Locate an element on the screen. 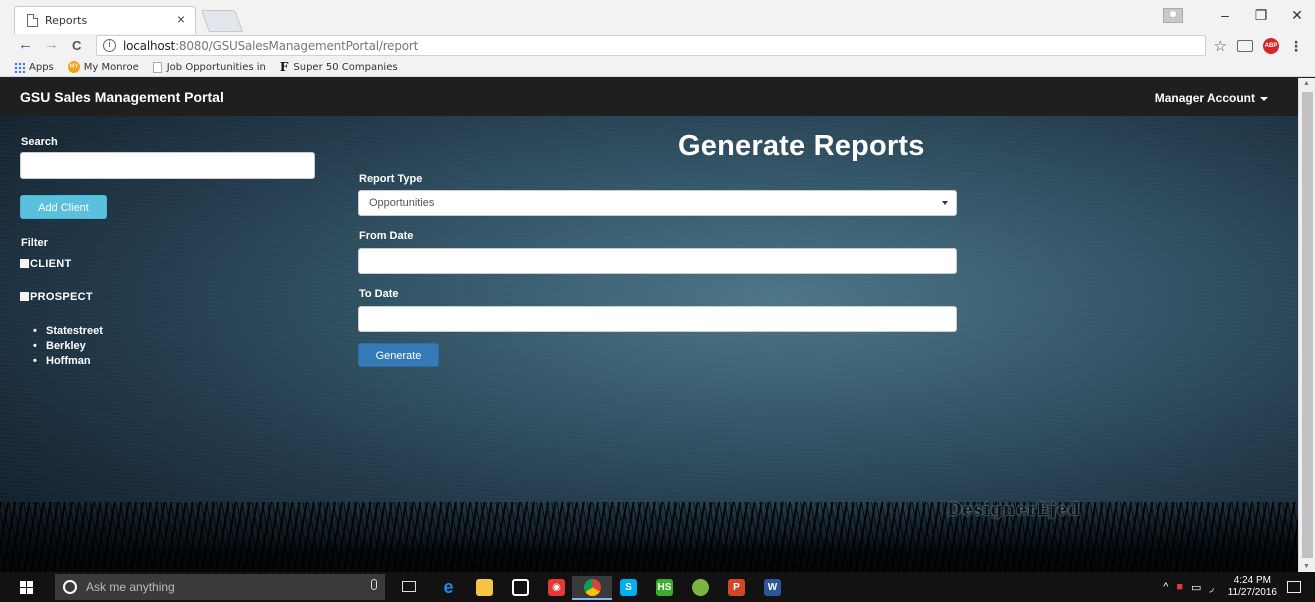 The width and height of the screenshot is (1315, 602). prospect-list: Statestreet Berkley Hoffman is located at coordinates (68, 346).